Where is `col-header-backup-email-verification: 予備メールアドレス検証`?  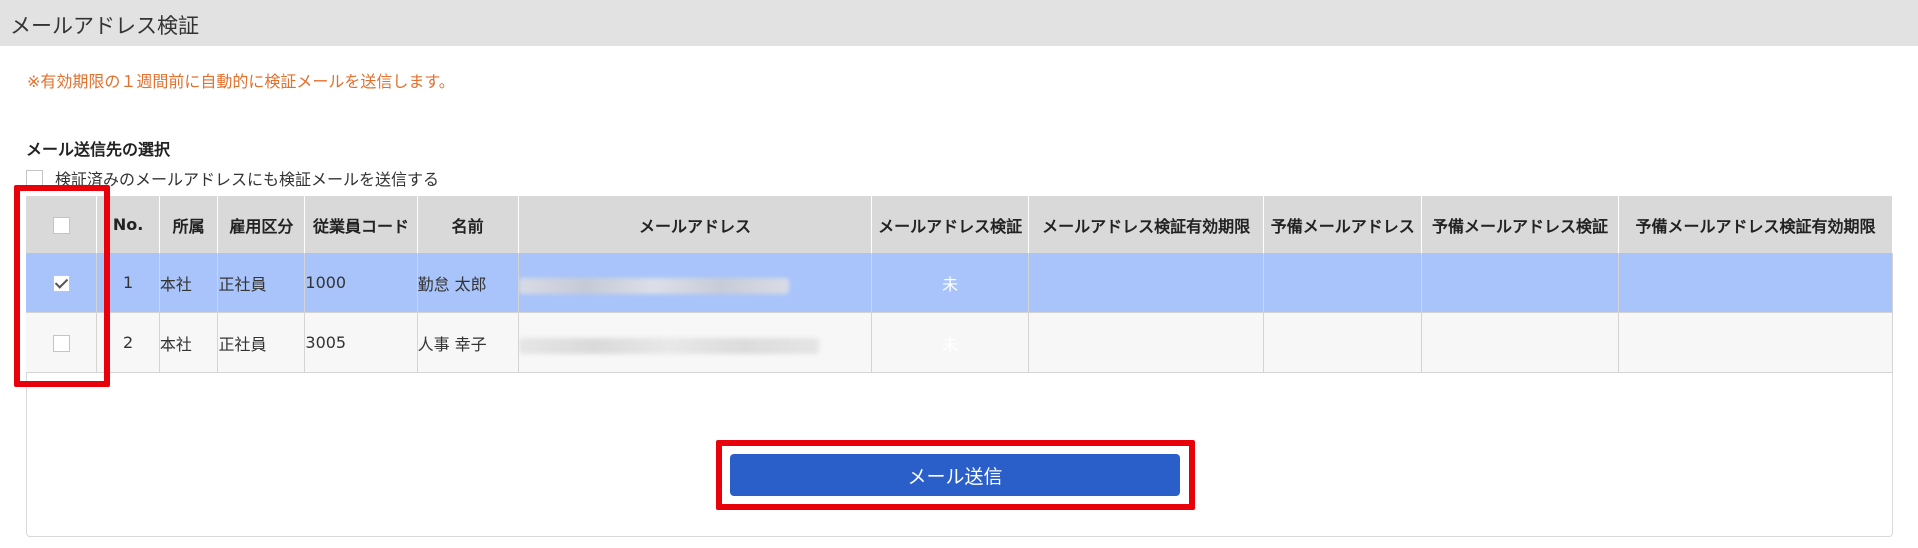 col-header-backup-email-verification: 予備メールアドレス検証 is located at coordinates (1520, 224).